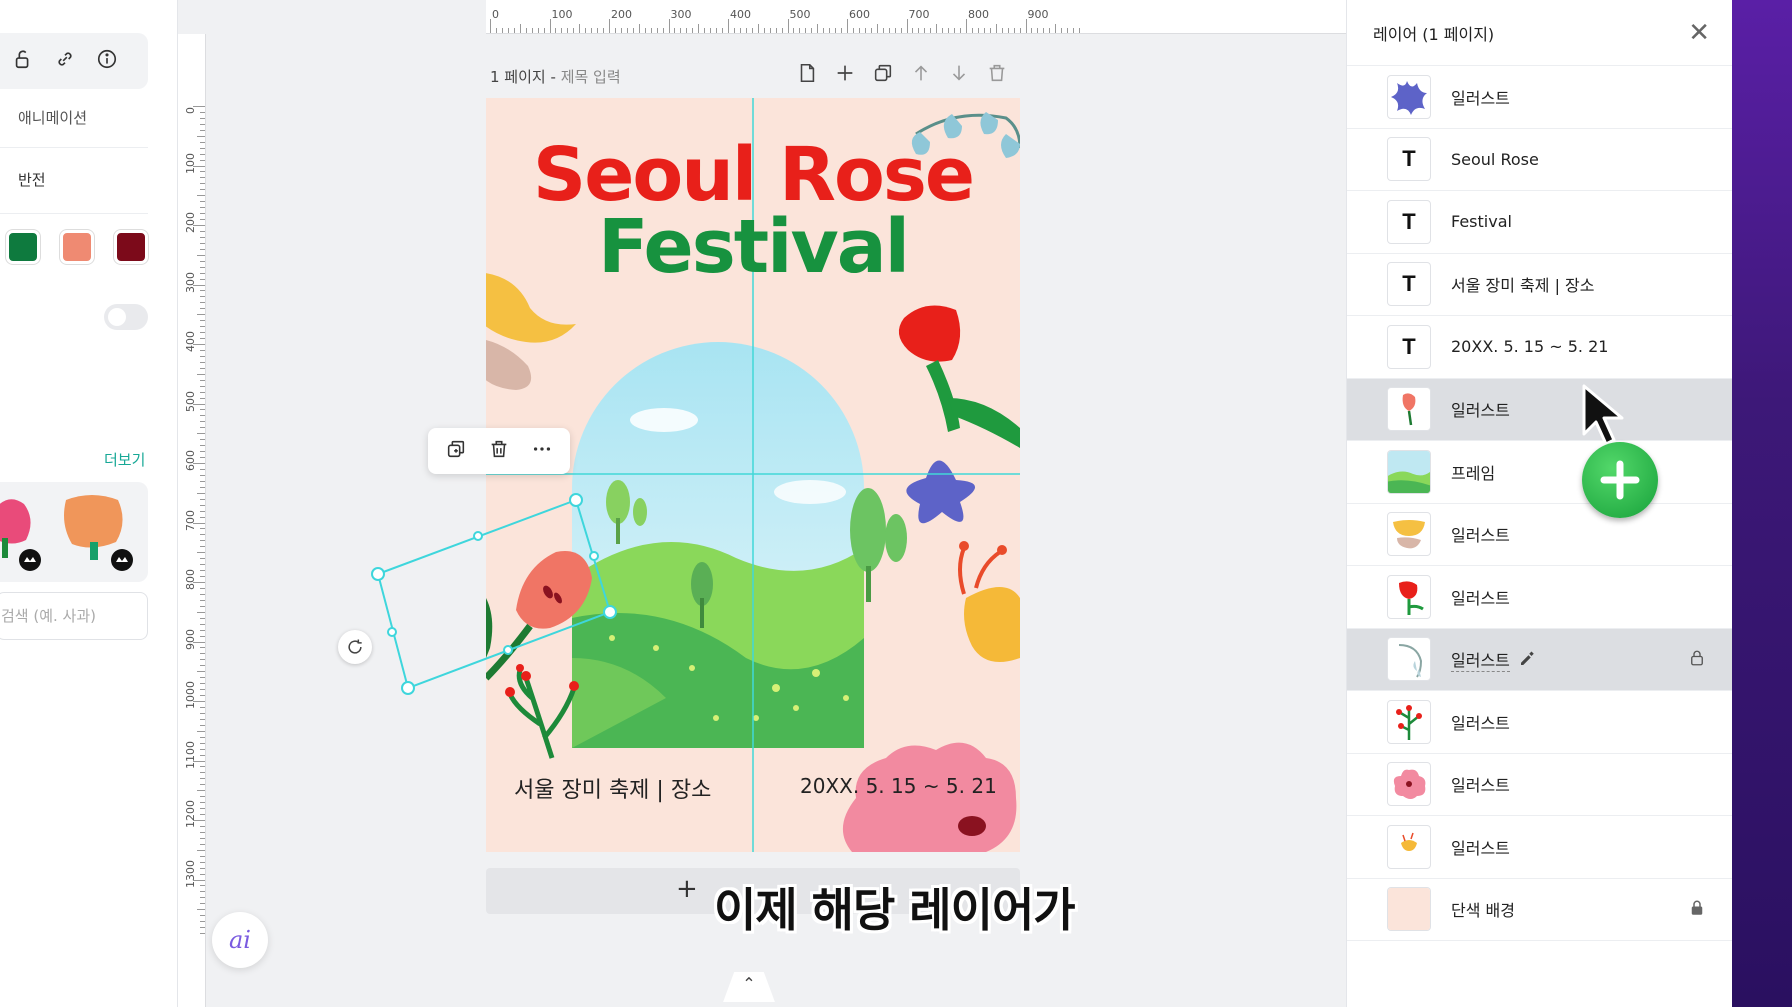 Image resolution: width=1792 pixels, height=1007 pixels. What do you see at coordinates (1409, 596) in the screenshot?
I see `layer-thumbnail` at bounding box center [1409, 596].